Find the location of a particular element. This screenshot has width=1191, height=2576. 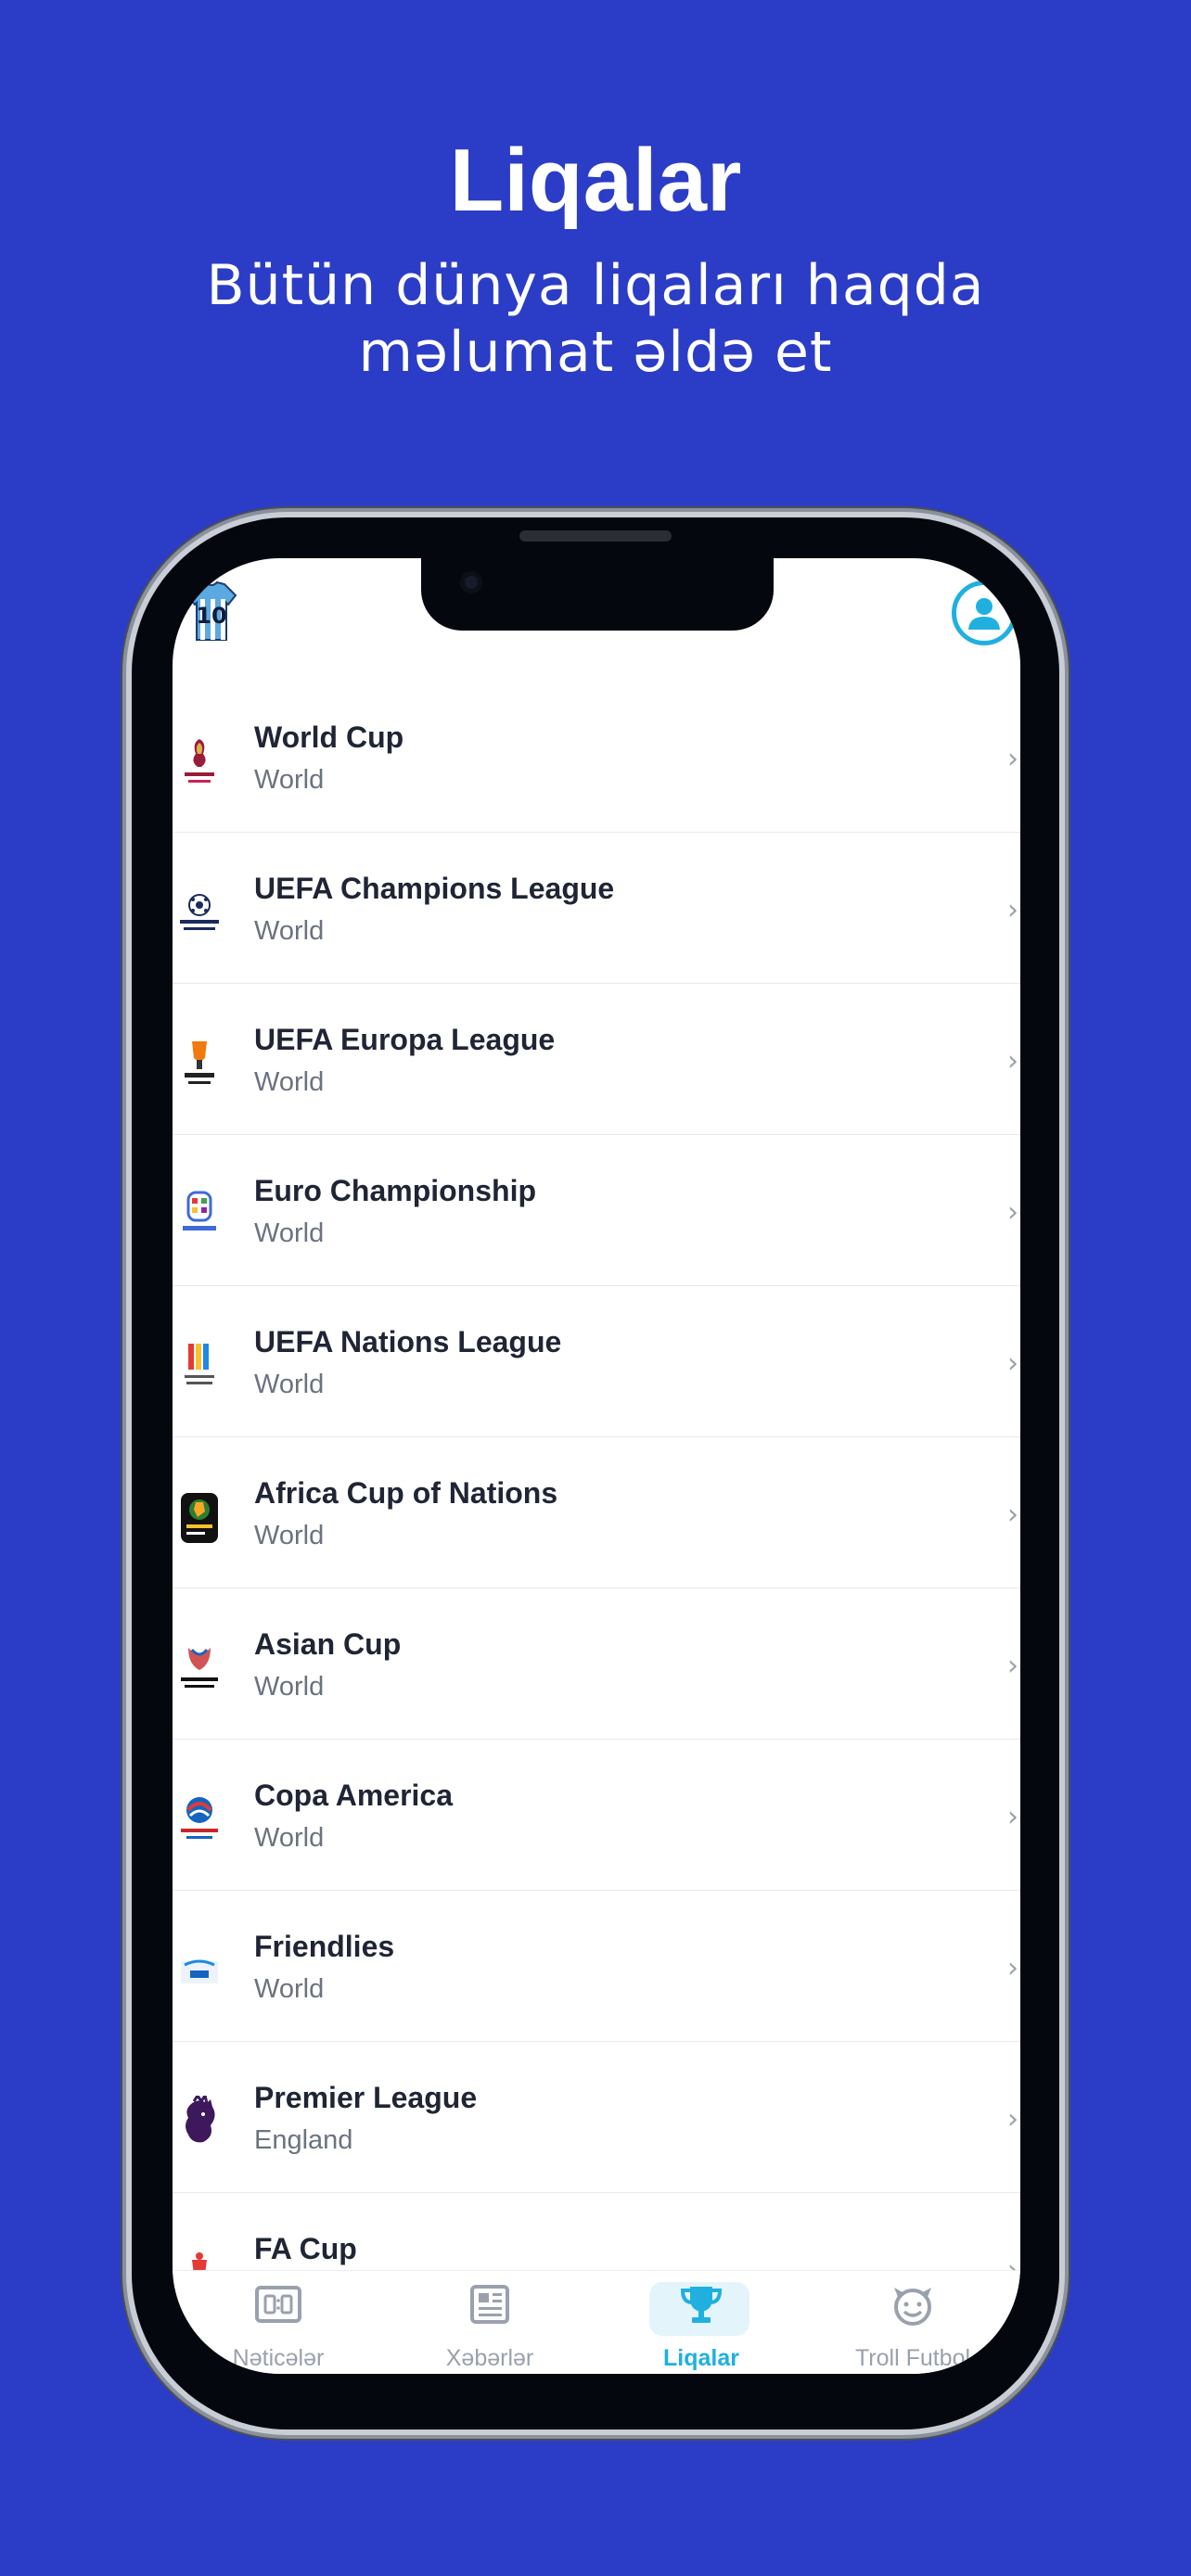

scoreboard-icon is located at coordinates (278, 2306).